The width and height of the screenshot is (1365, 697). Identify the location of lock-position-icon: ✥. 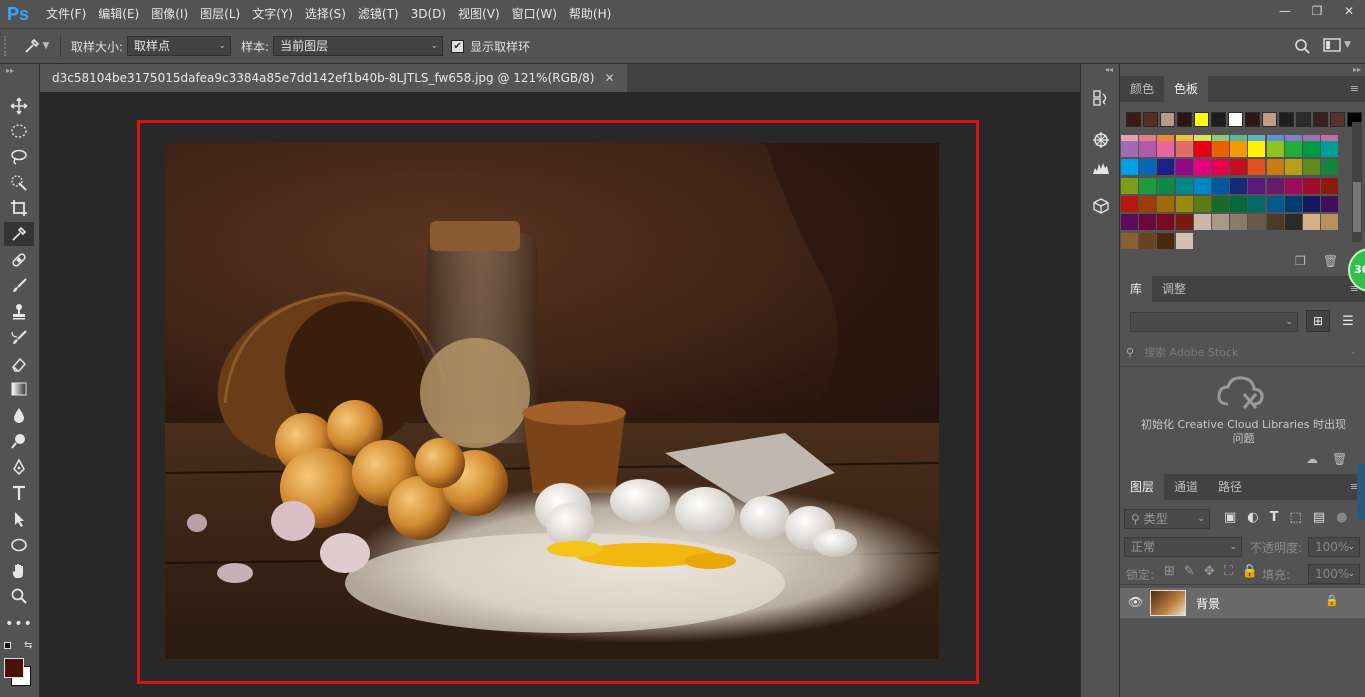
(1209, 571).